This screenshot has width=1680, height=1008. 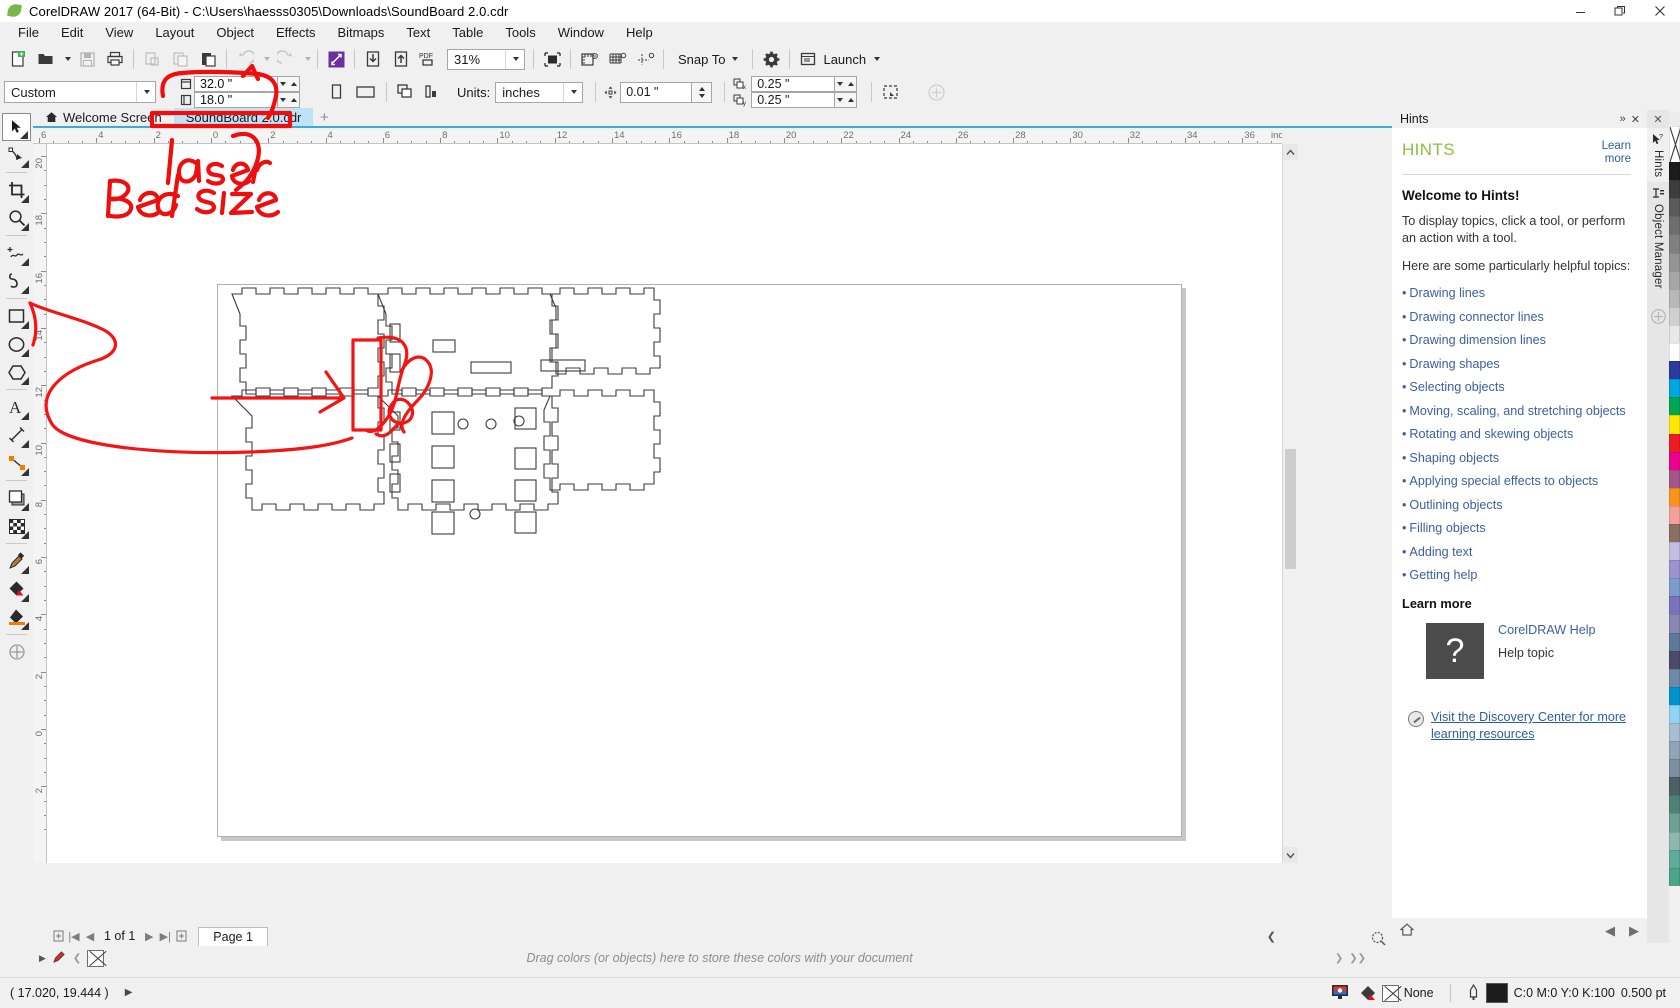 I want to click on hint-topic-drawing-lines: • Drawing lines, so click(x=1516, y=293).